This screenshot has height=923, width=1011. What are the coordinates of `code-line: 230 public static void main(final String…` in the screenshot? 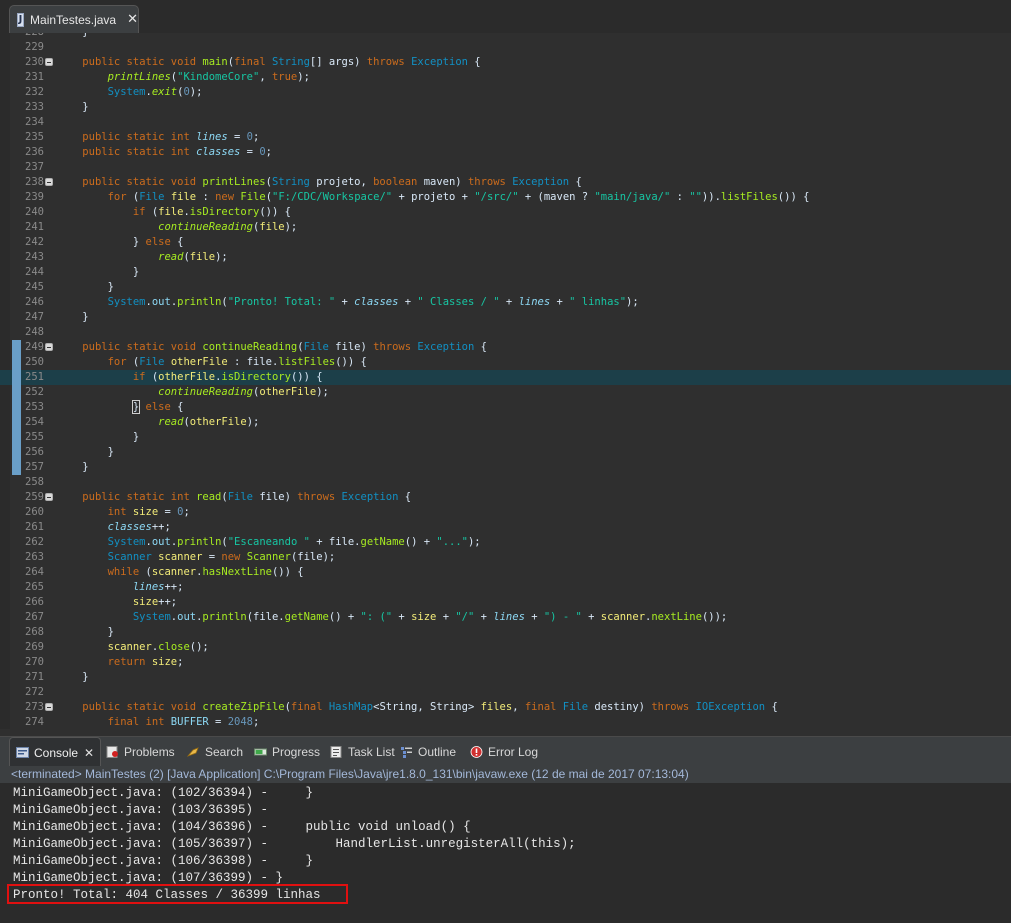 It's located at (505, 62).